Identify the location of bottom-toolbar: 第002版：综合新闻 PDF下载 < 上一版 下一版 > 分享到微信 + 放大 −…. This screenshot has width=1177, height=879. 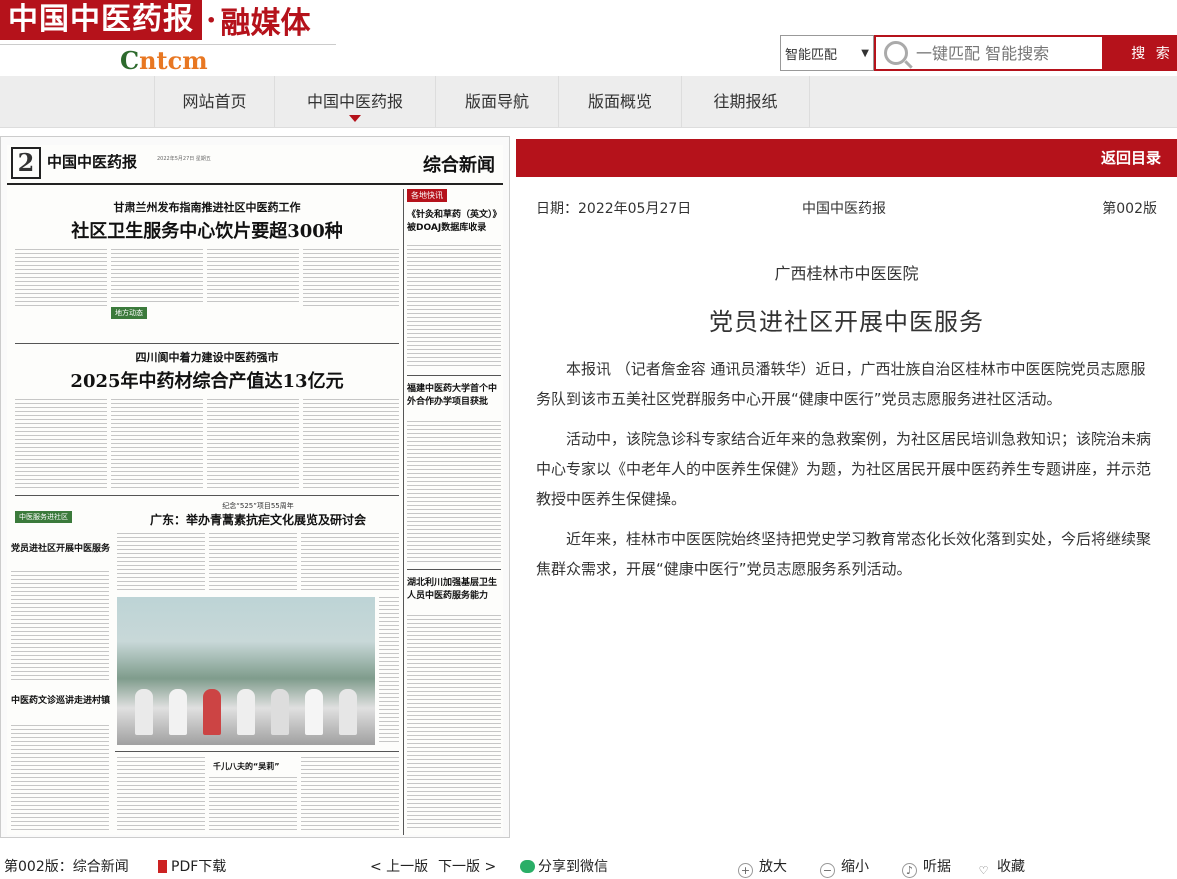
(588, 864).